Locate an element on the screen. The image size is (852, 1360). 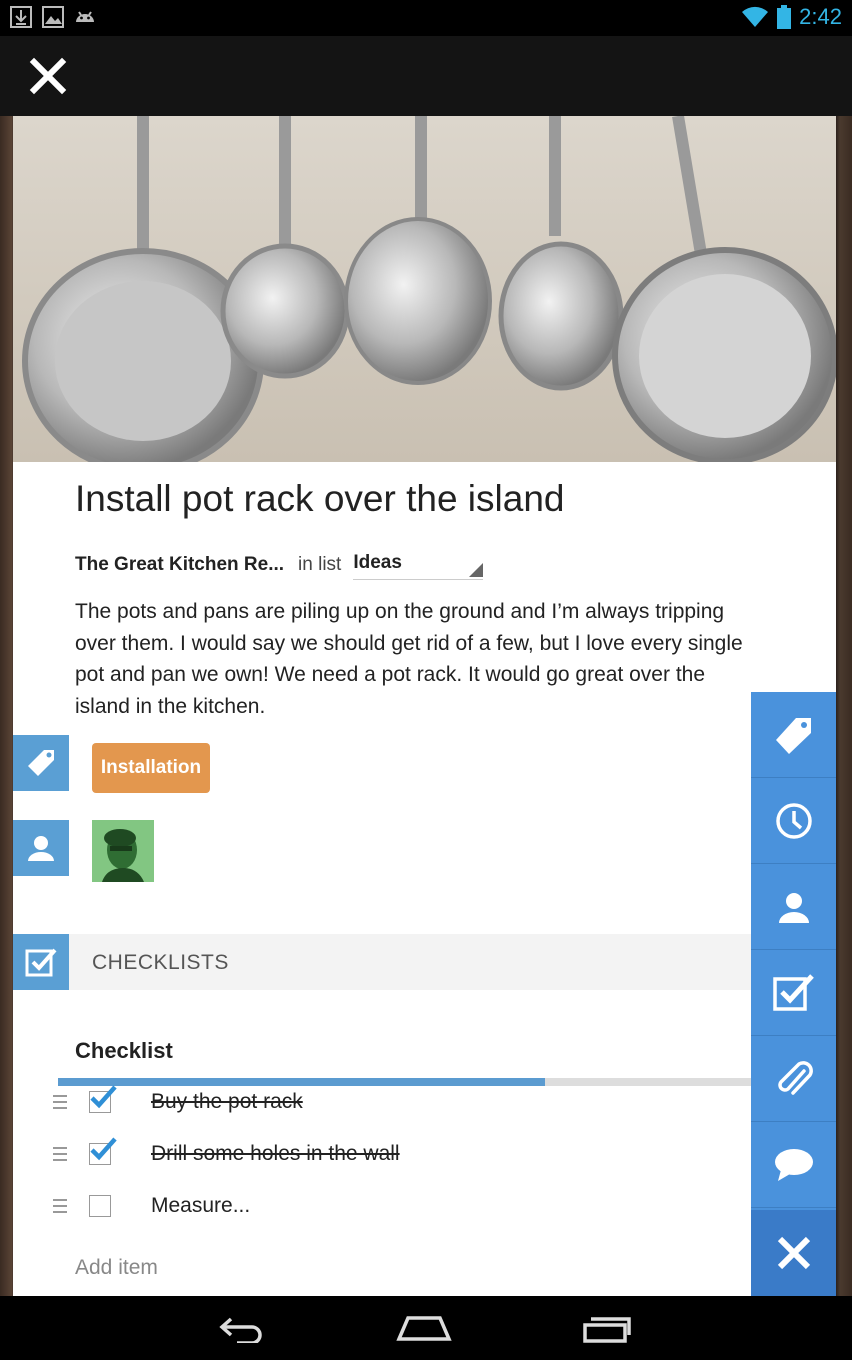
home-icon is located at coordinates (424, 1328).